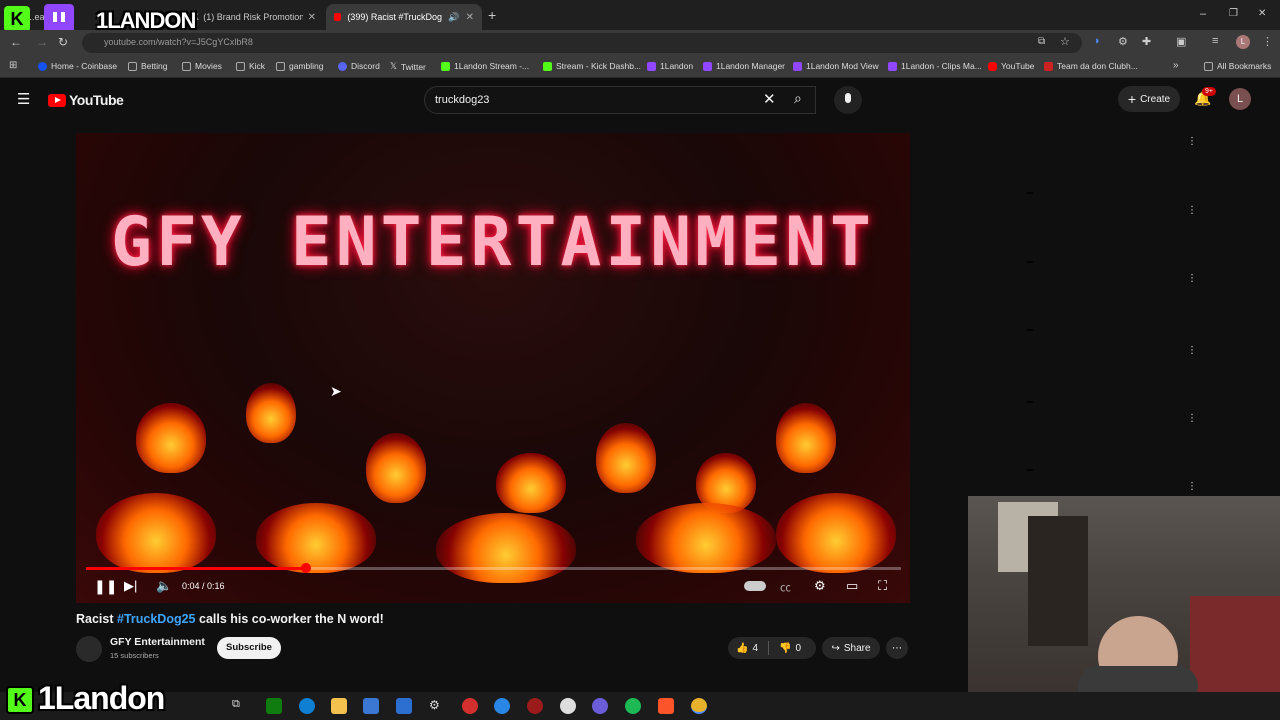 This screenshot has width=1280, height=720. I want to click on extension-icon: ◗, so click(1097, 41).